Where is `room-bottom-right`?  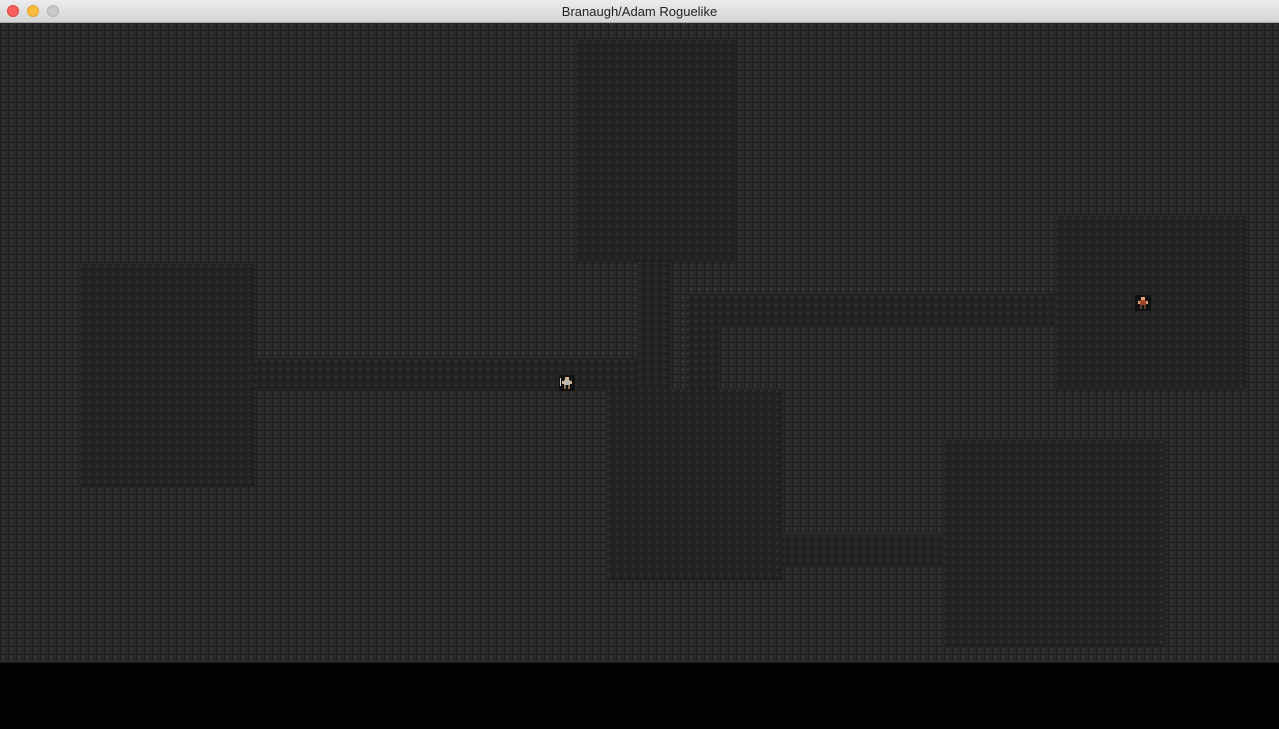 room-bottom-right is located at coordinates (1054, 543).